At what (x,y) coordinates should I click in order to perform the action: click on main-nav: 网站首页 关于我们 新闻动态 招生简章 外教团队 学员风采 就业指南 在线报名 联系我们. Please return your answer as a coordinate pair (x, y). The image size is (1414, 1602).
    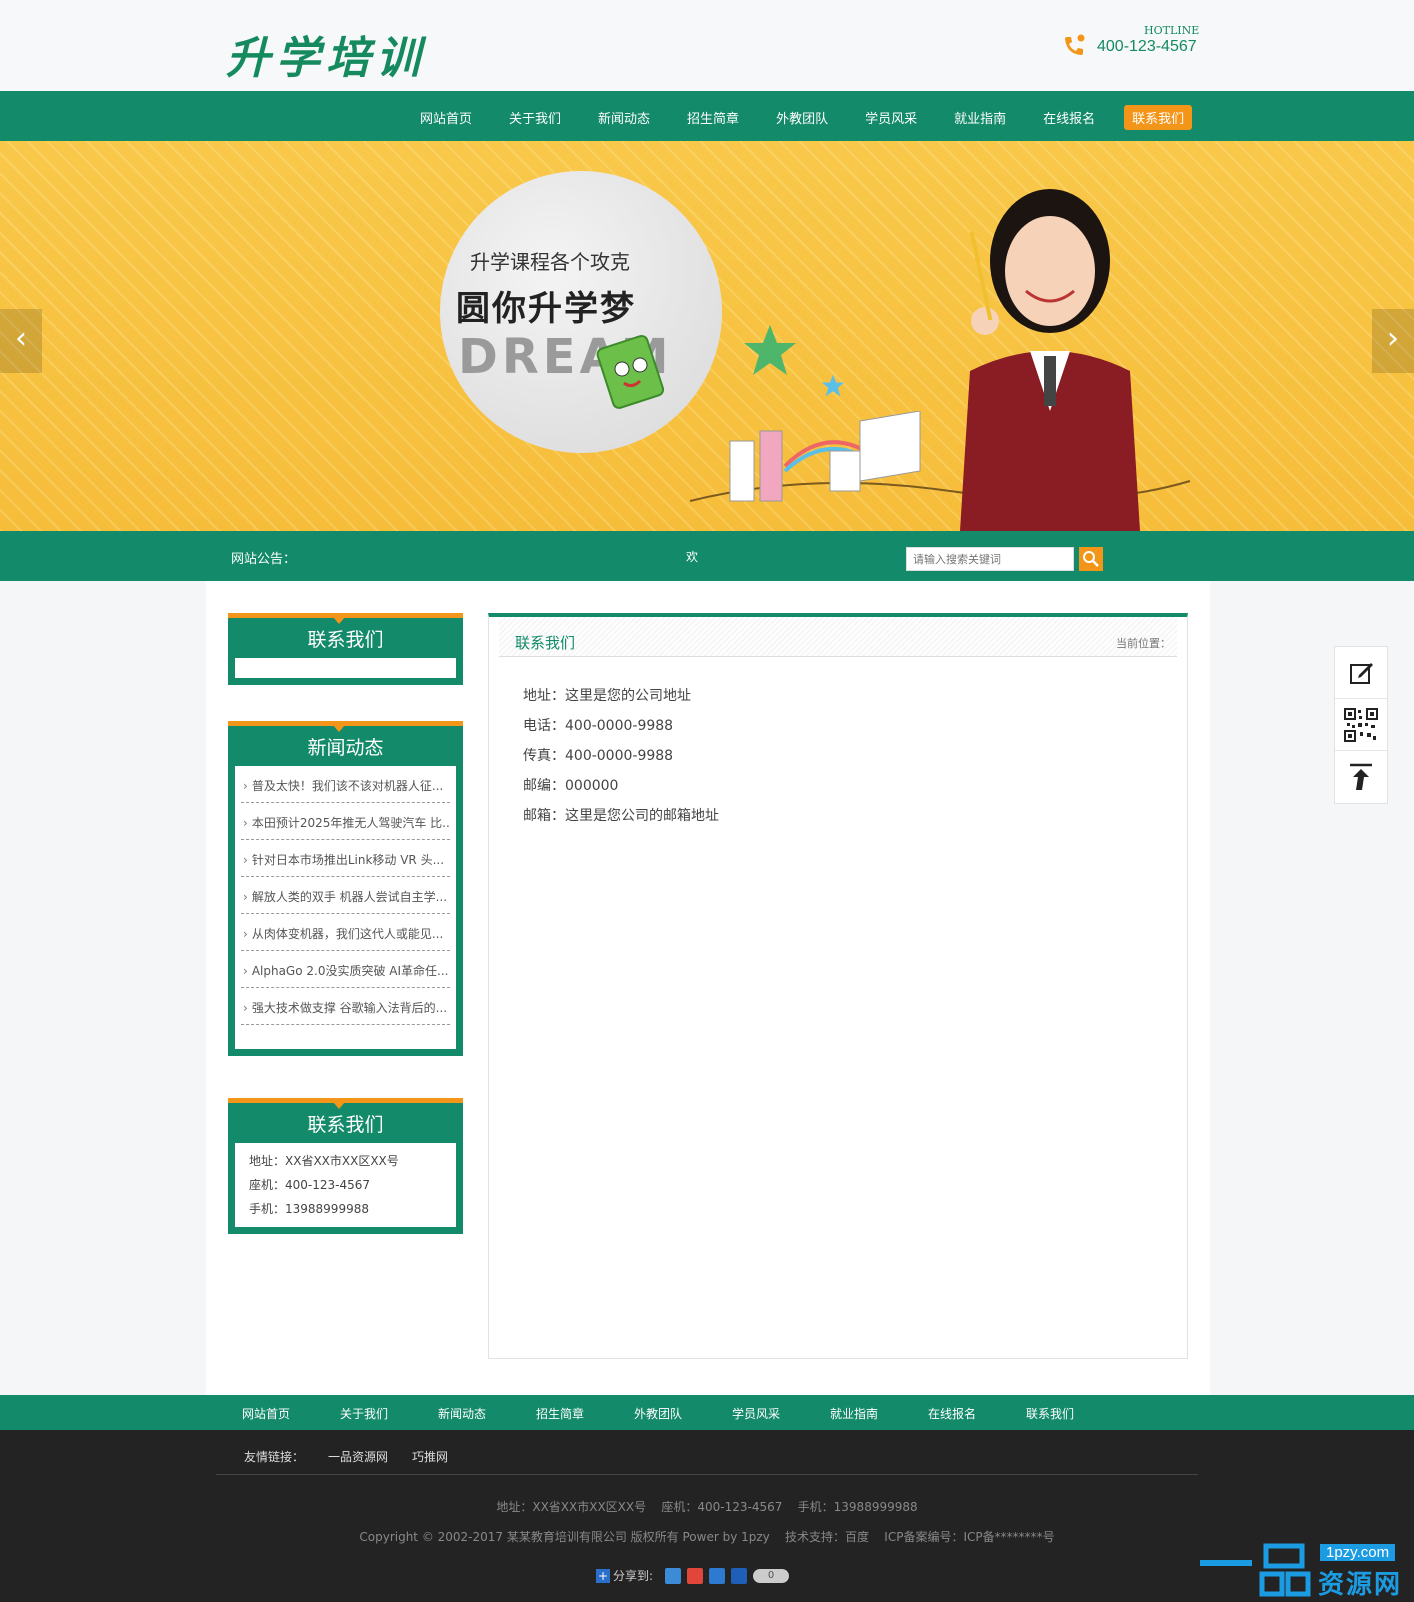
    Looking at the image, I should click on (707, 116).